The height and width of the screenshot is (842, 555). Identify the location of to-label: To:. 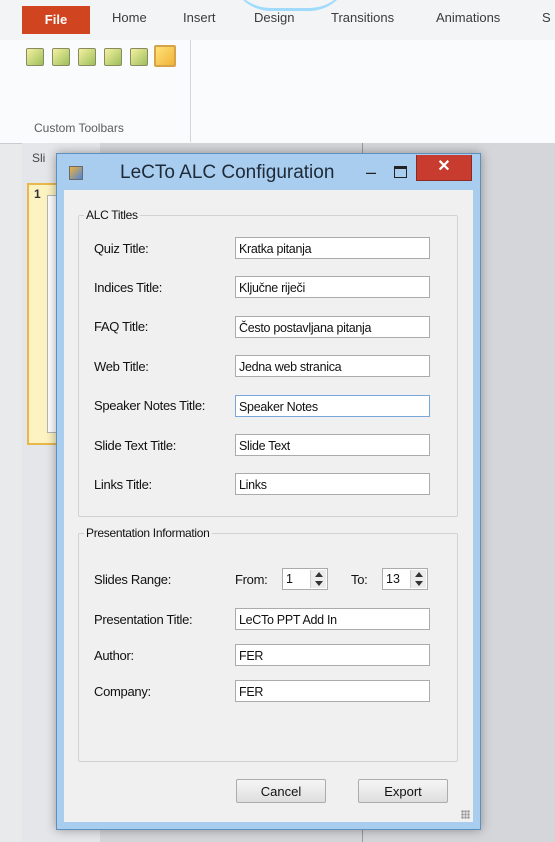
(359, 579).